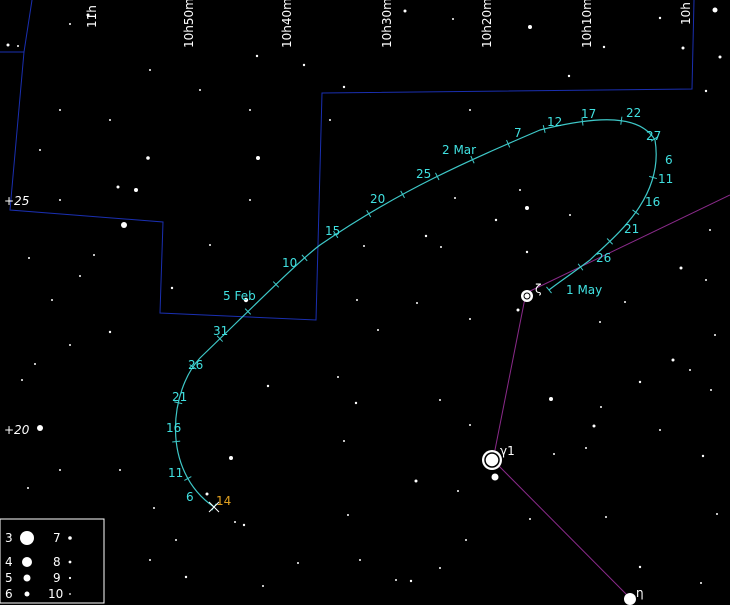  Describe the element at coordinates (16, 26) in the screenshot. I see `constellation-boundary` at that location.